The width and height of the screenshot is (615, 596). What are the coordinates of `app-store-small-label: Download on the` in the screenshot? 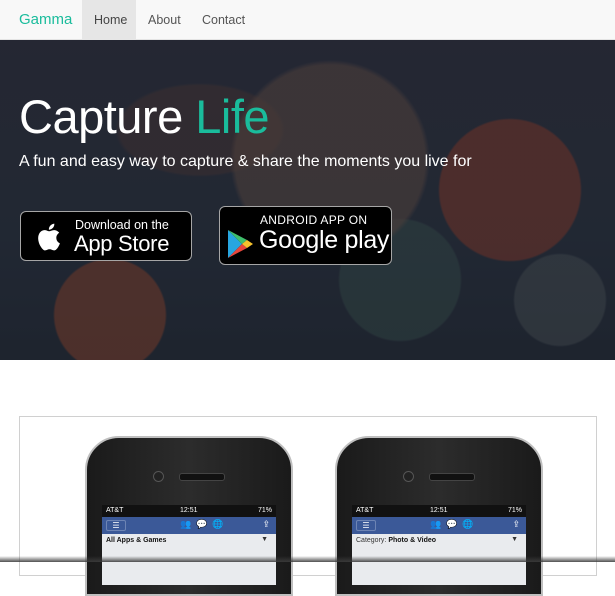 It's located at (122, 225).